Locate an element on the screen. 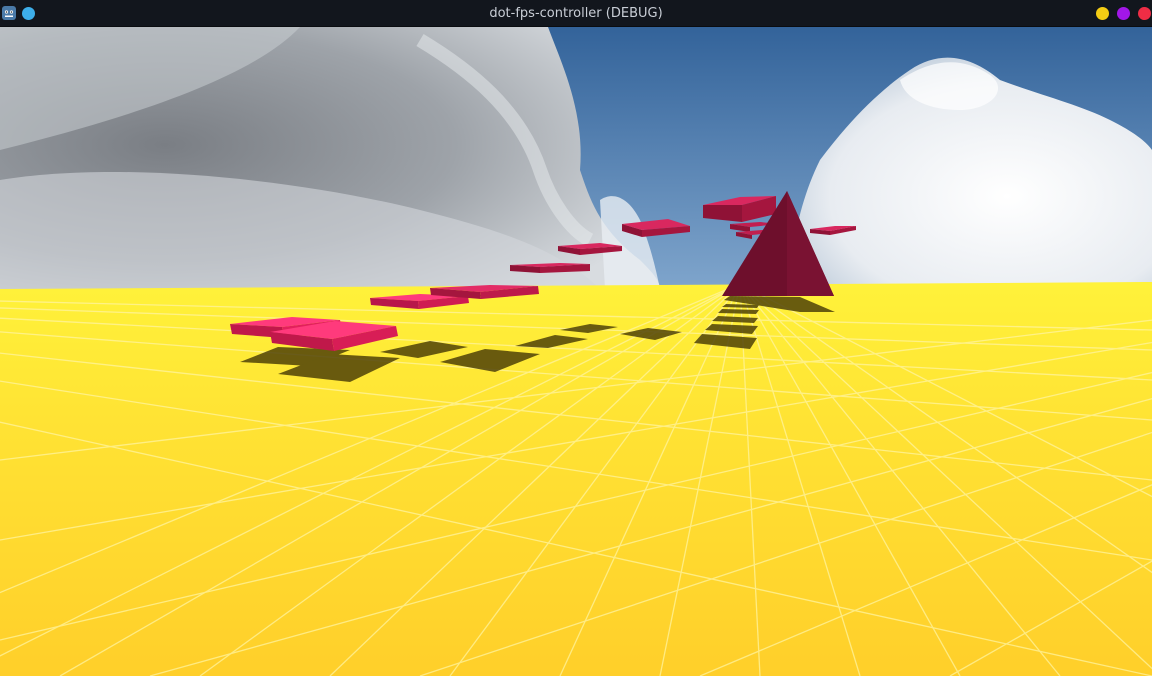 The width and height of the screenshot is (1152, 676). window-title: dot-fps-controller (DEBUG) is located at coordinates (576, 13).